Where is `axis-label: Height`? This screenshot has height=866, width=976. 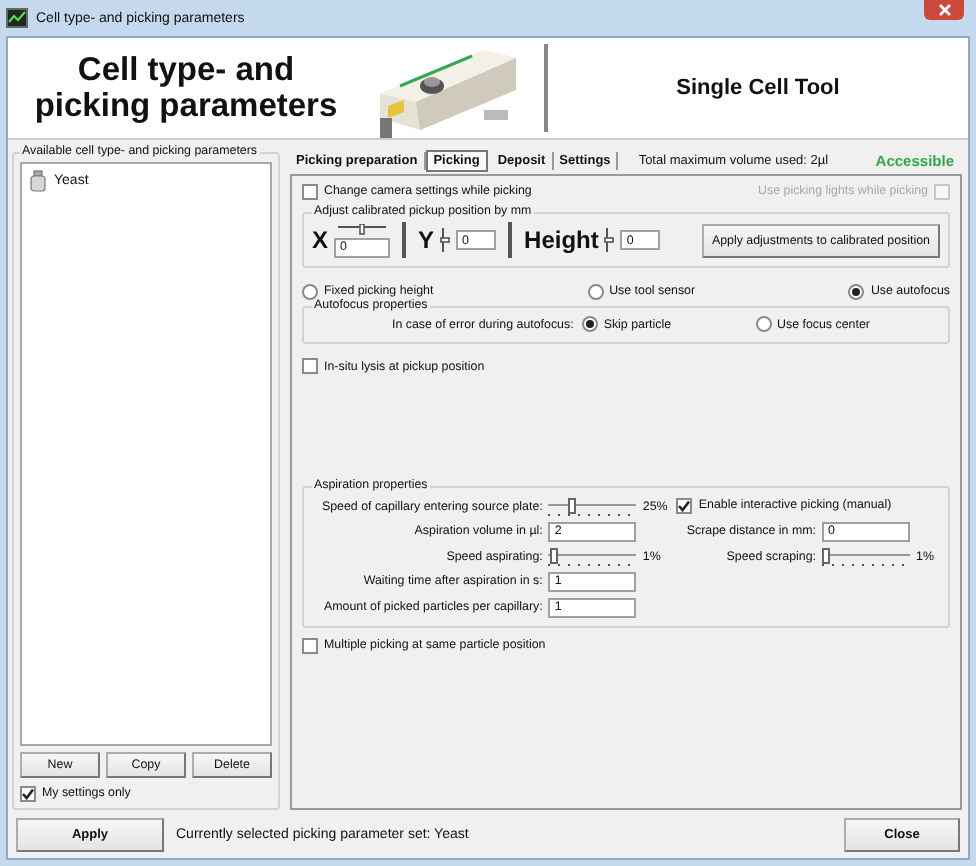
axis-label: Height is located at coordinates (561, 240).